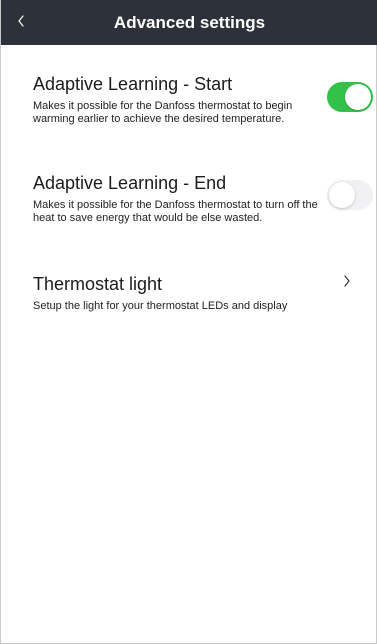  I want to click on adaptive-learning-end-toggle, so click(350, 195).